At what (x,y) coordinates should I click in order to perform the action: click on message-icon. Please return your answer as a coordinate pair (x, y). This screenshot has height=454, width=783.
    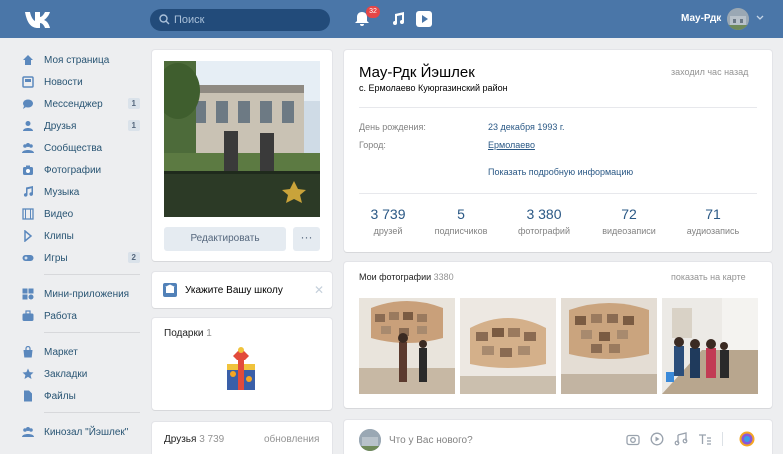
    Looking at the image, I should click on (28, 104).